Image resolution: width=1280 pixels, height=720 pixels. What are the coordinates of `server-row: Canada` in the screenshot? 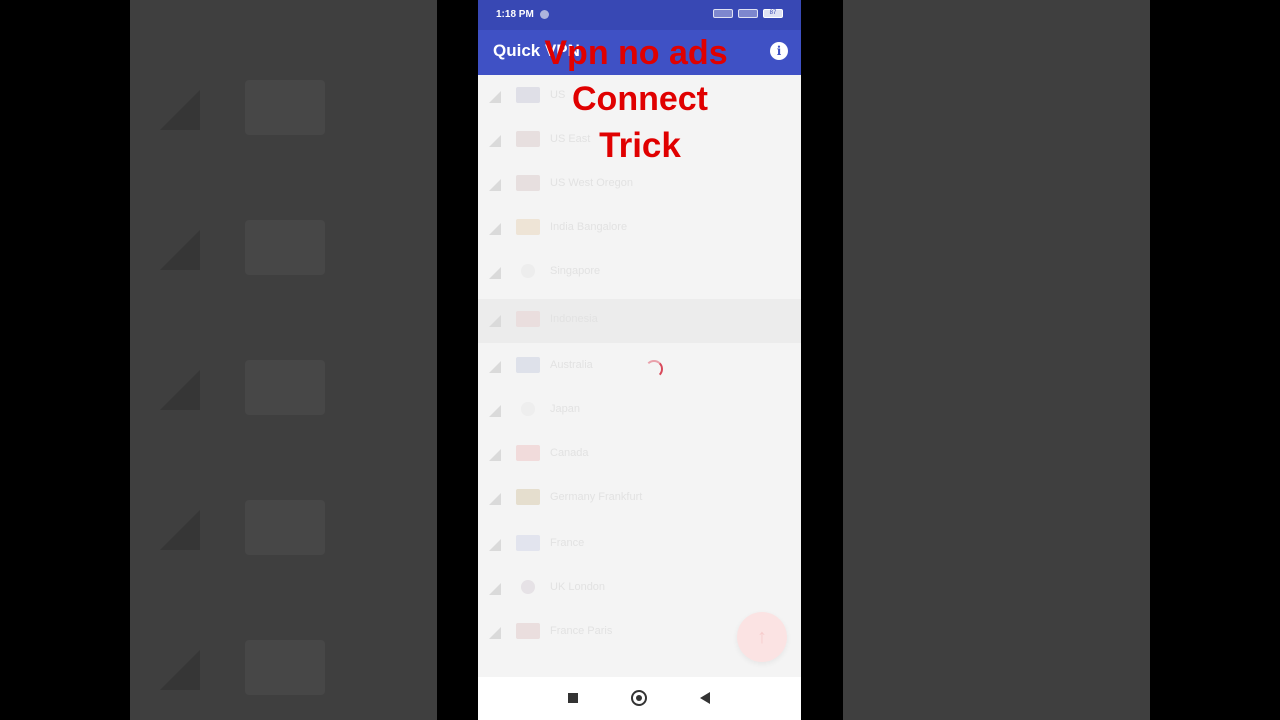 It's located at (639, 455).